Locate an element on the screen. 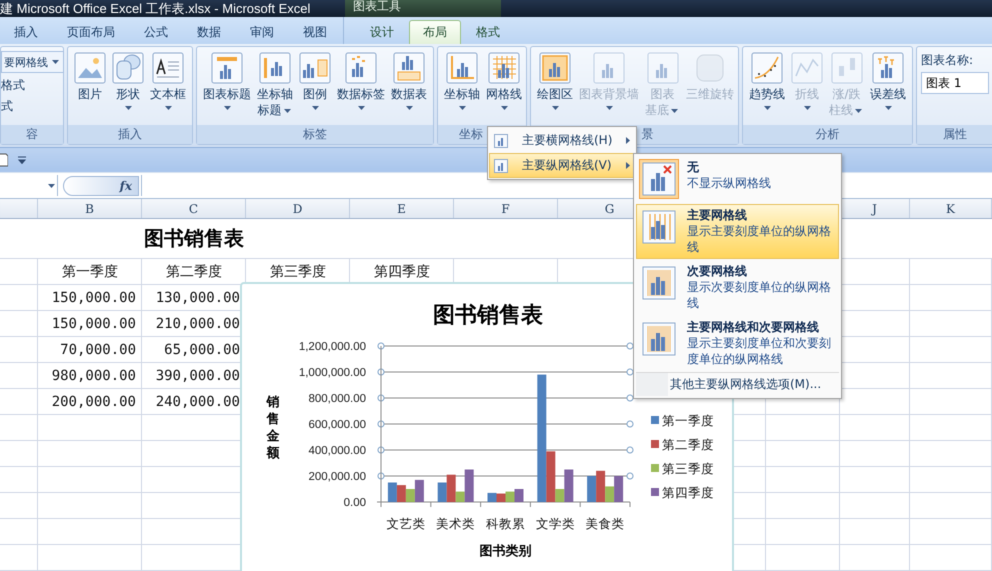  category-label: 文学类 is located at coordinates (555, 523).